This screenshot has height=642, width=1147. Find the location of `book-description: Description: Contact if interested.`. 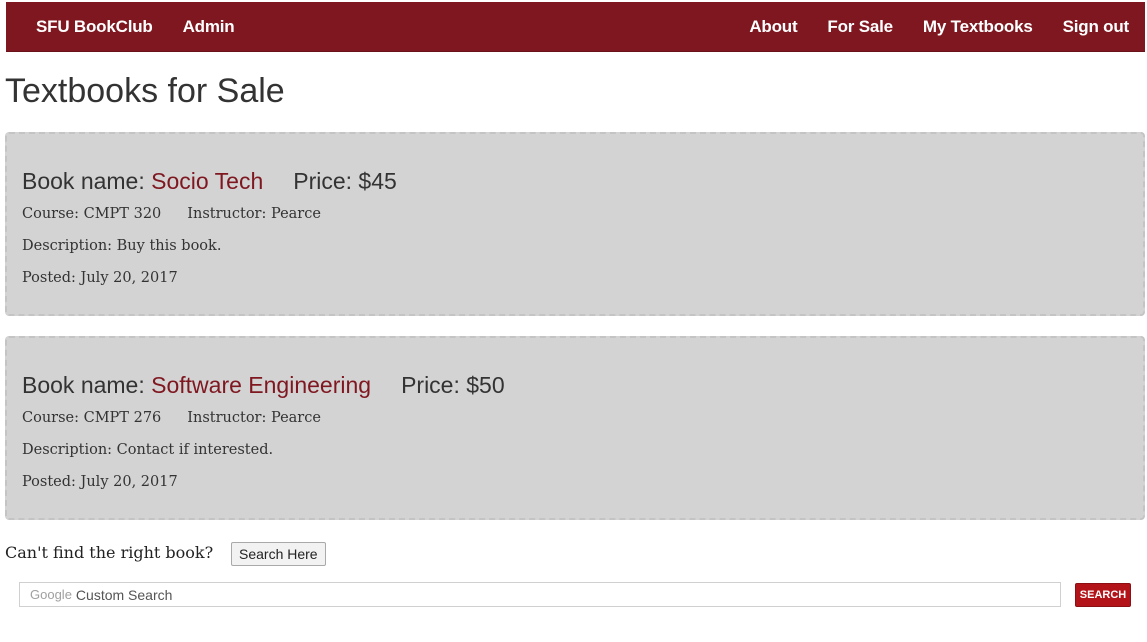

book-description: Description: Contact if interested. is located at coordinates (148, 450).